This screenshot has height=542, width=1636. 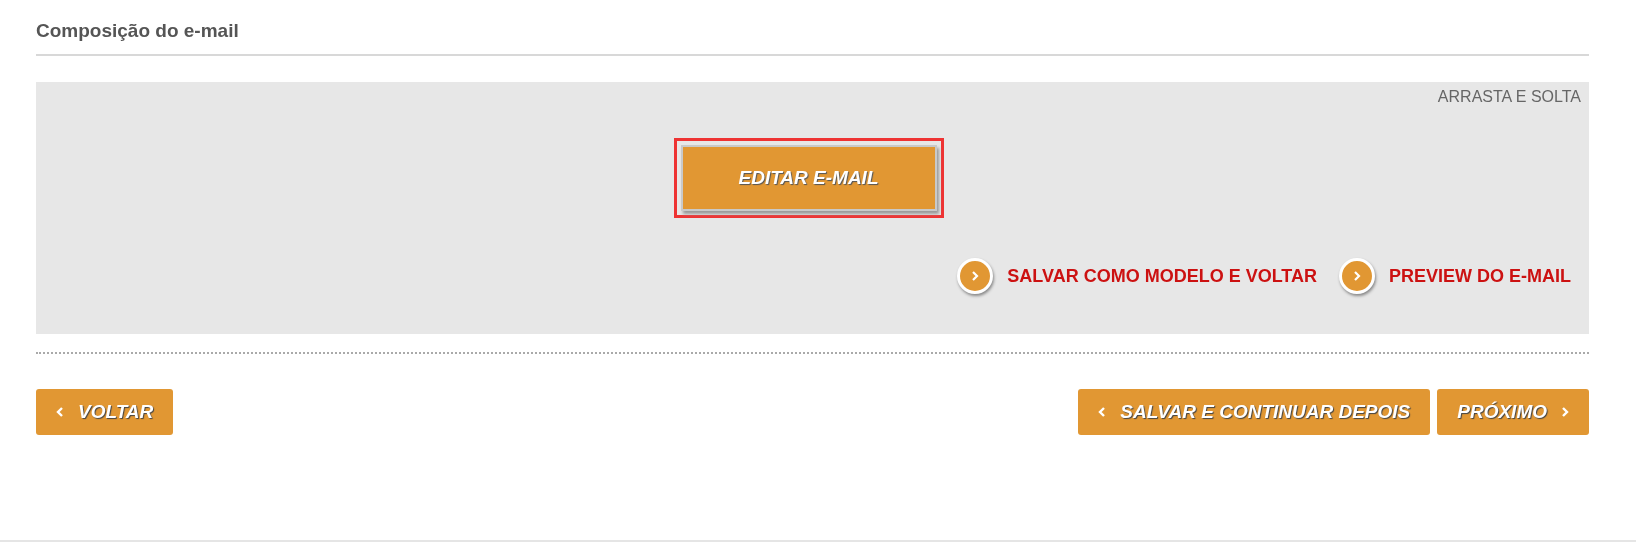 I want to click on back-button: VOLTAR, so click(x=105, y=412).